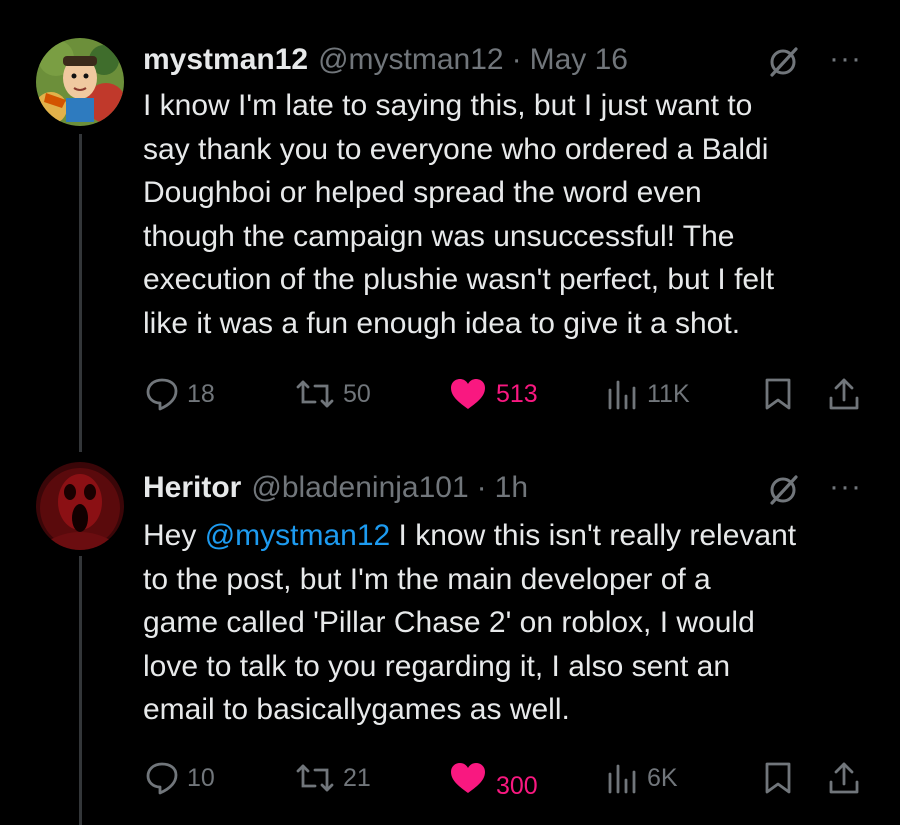 This screenshot has height=825, width=900. I want to click on repost-count: 50, so click(357, 393).